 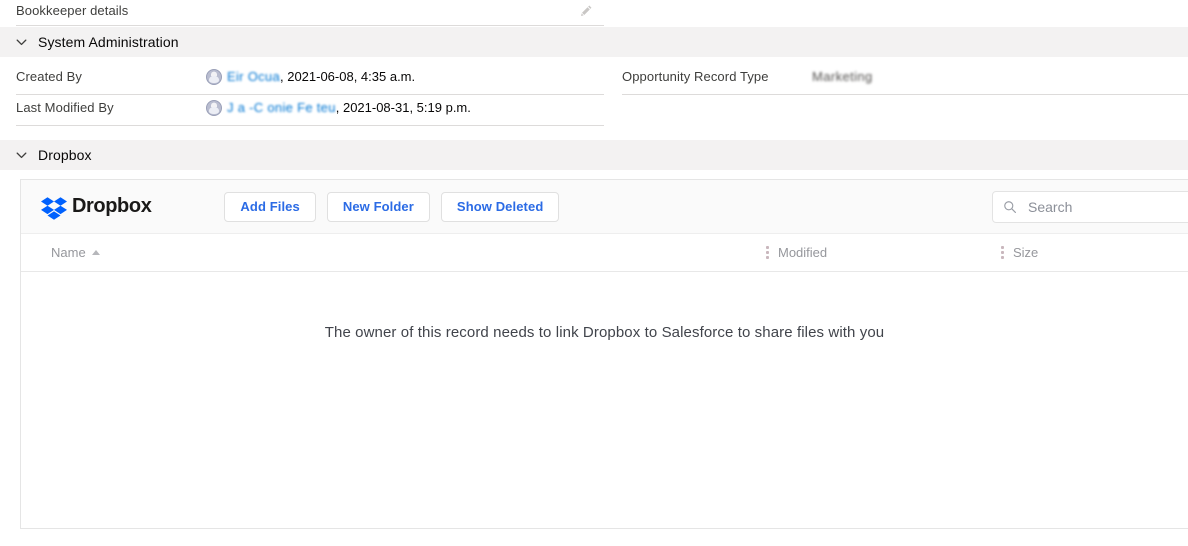 What do you see at coordinates (594, 42) in the screenshot?
I see `section-header-system-administration: System Administration` at bounding box center [594, 42].